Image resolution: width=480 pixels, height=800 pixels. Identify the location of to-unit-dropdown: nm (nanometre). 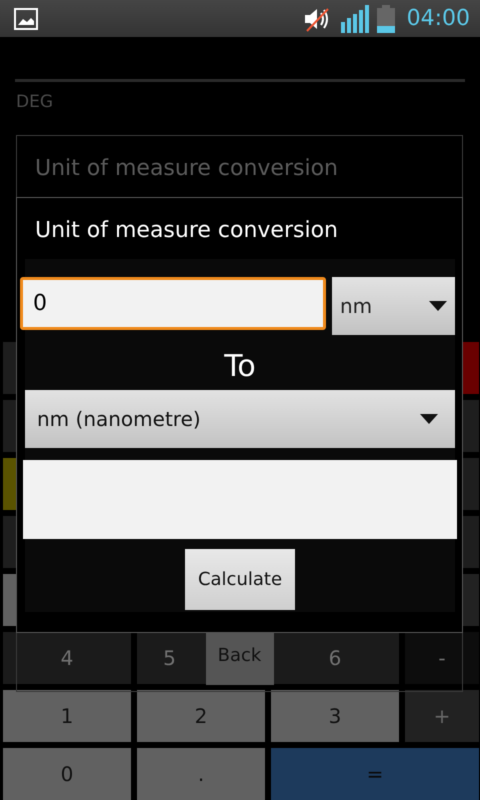
(240, 419).